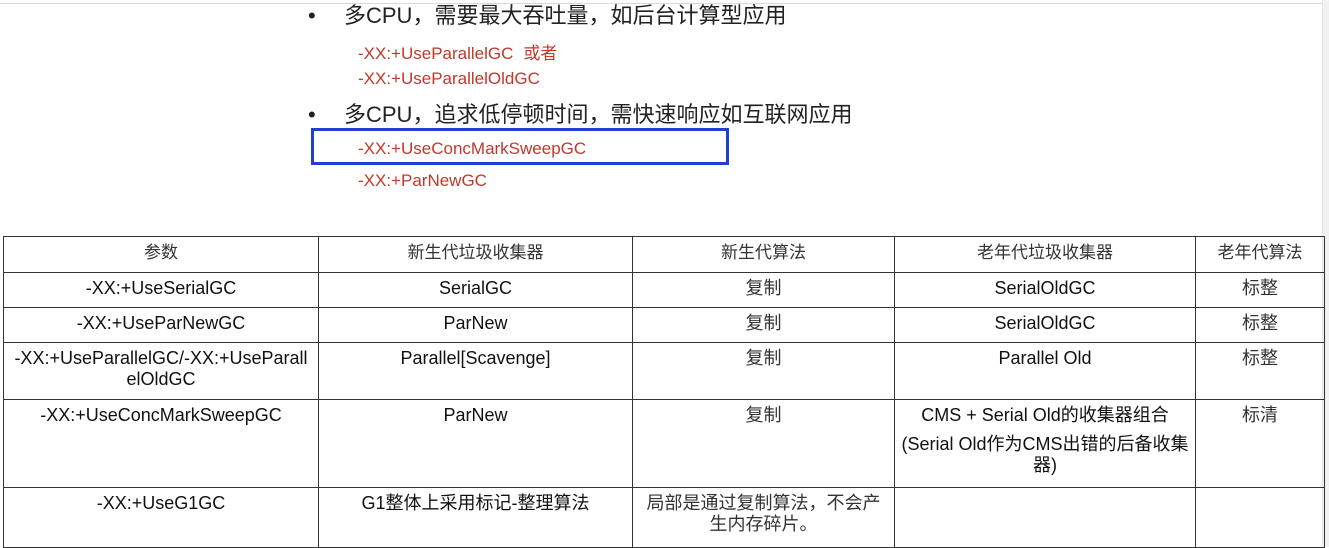 The height and width of the screenshot is (548, 1329). Describe the element at coordinates (161, 254) in the screenshot. I see `column-header: 参数` at that location.